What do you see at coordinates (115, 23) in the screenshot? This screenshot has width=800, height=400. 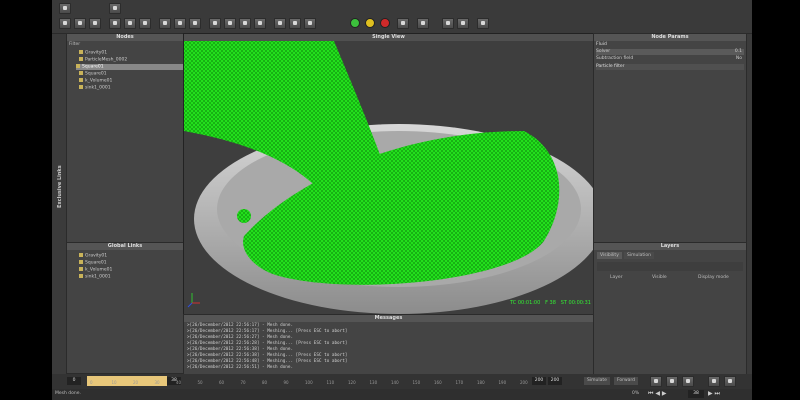 I see `cube-icon` at bounding box center [115, 23].